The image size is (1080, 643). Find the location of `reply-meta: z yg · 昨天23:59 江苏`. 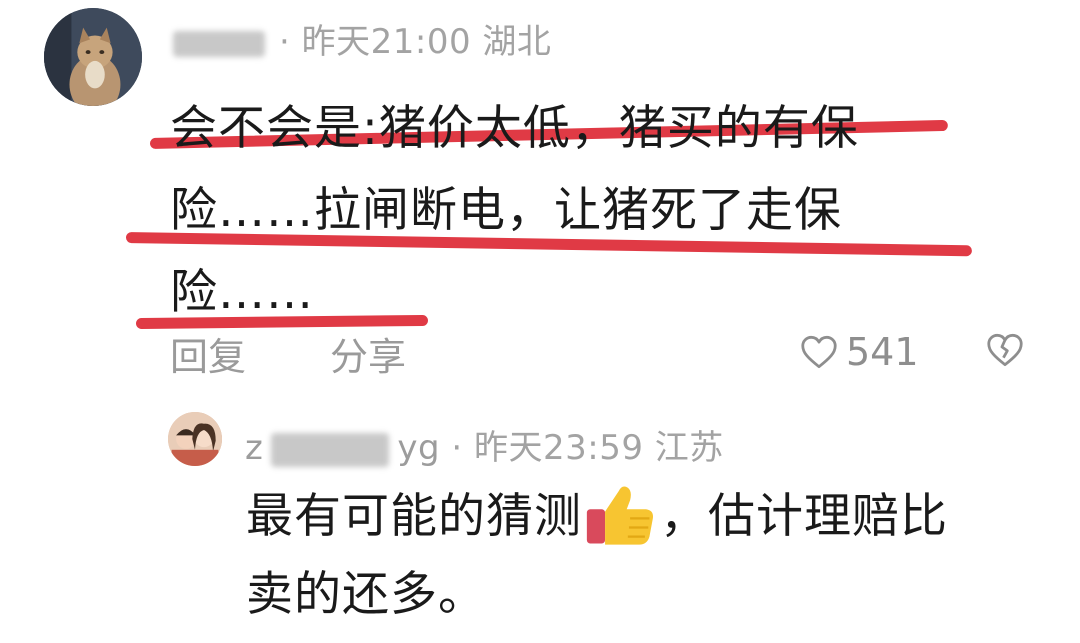

reply-meta: z yg · 昨天23:59 江苏 is located at coordinates (484, 444).